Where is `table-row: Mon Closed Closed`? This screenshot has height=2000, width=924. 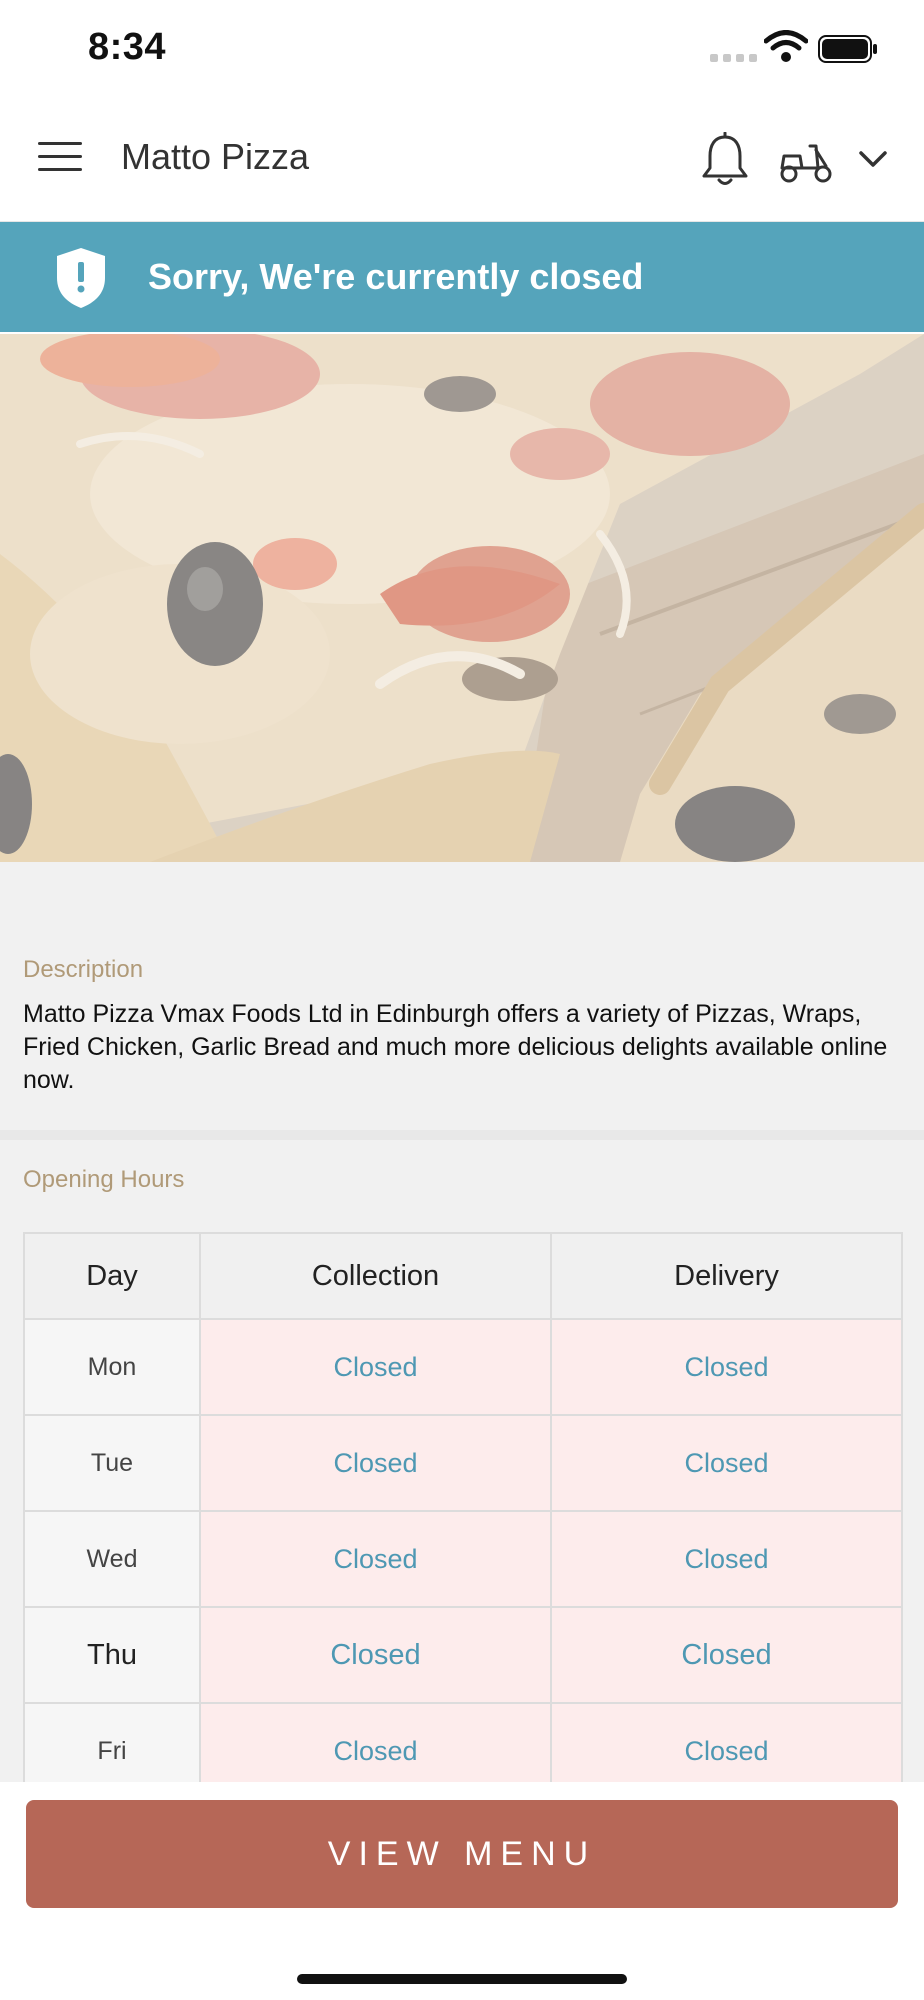 table-row: Mon Closed Closed is located at coordinates (463, 1367).